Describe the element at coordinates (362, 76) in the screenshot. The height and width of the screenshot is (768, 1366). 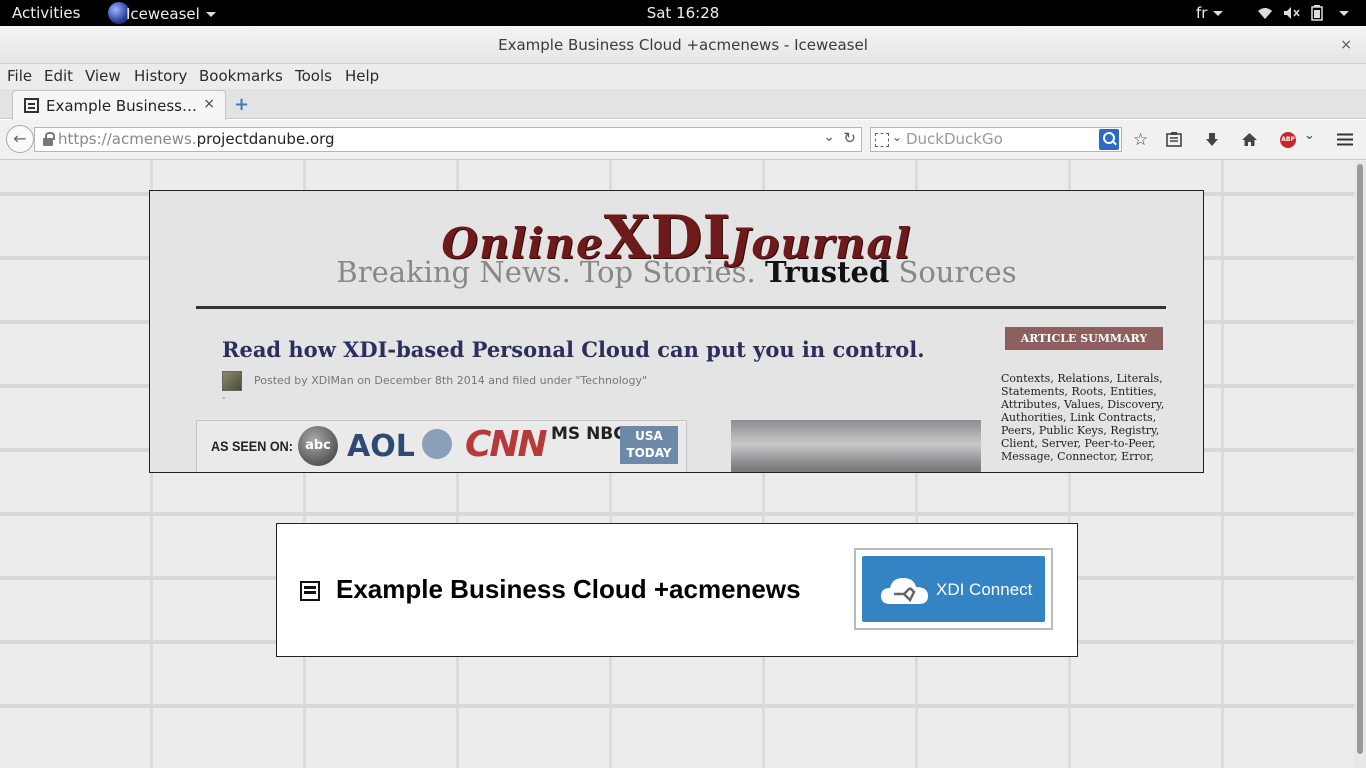
I see `menu-help: Help` at that location.